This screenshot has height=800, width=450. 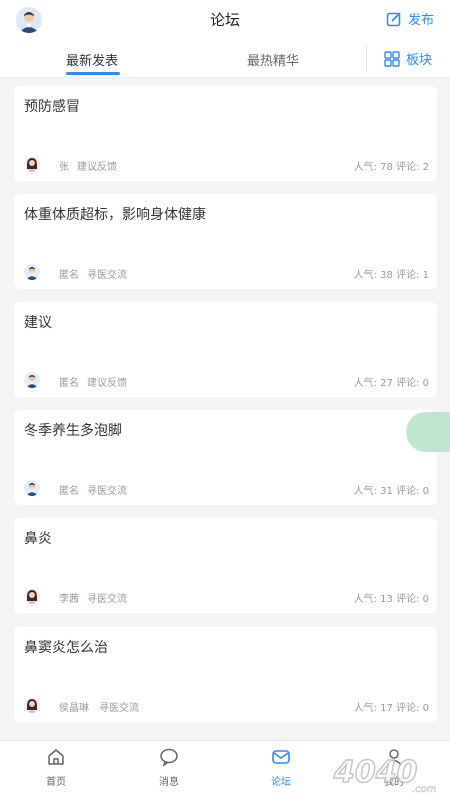 What do you see at coordinates (226, 489) in the screenshot?
I see `post-meta: 匿名 寻医交流 人气: 31 评论: 0` at bounding box center [226, 489].